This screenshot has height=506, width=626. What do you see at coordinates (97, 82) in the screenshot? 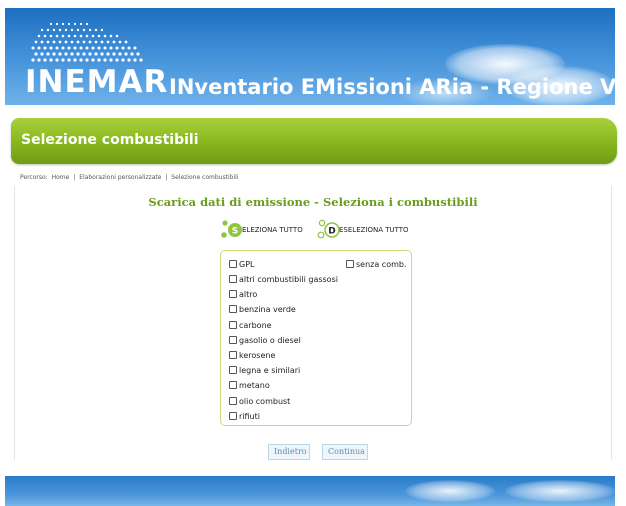
I see `logo-text: INEMAR` at bounding box center [97, 82].